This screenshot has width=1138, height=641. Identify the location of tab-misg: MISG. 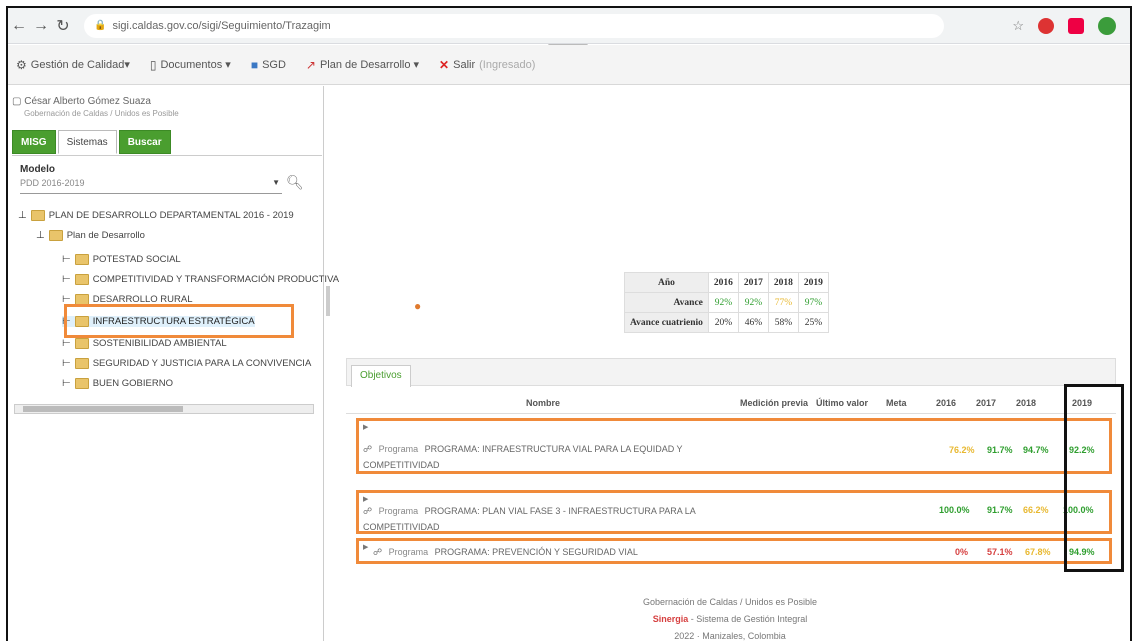
(34, 142).